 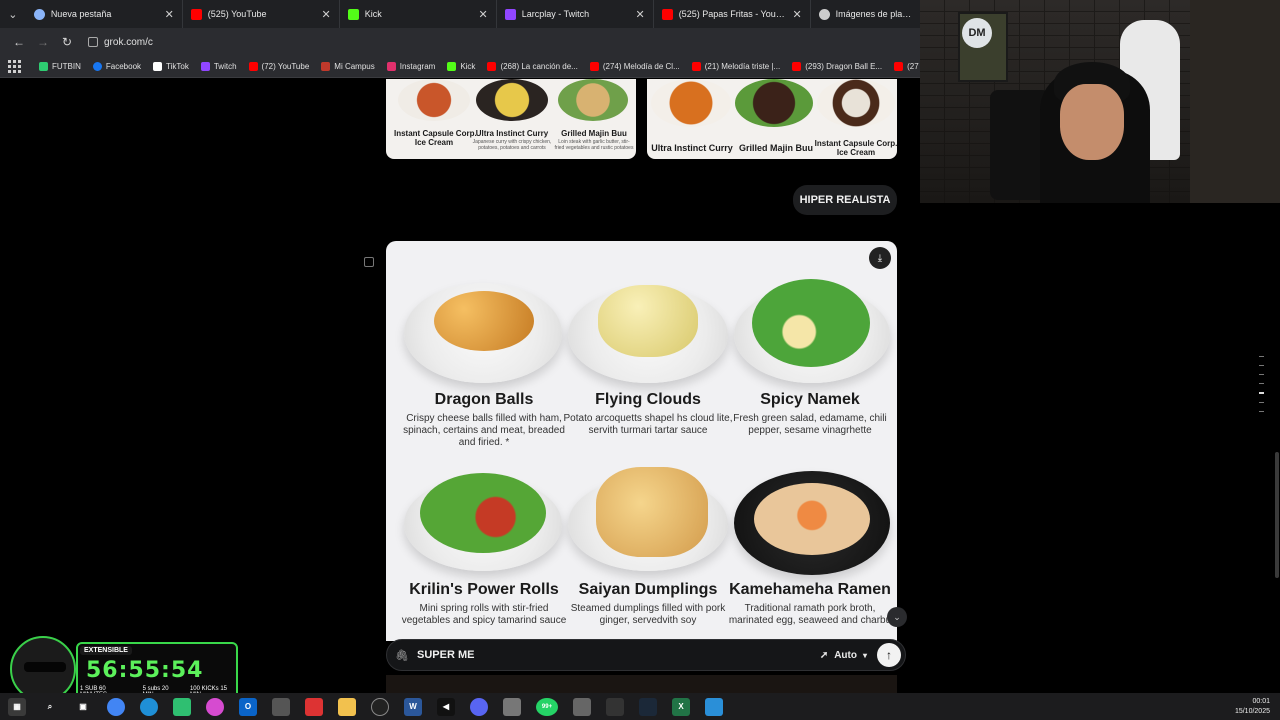 I want to click on chrome-icon, so click(x=116, y=706).